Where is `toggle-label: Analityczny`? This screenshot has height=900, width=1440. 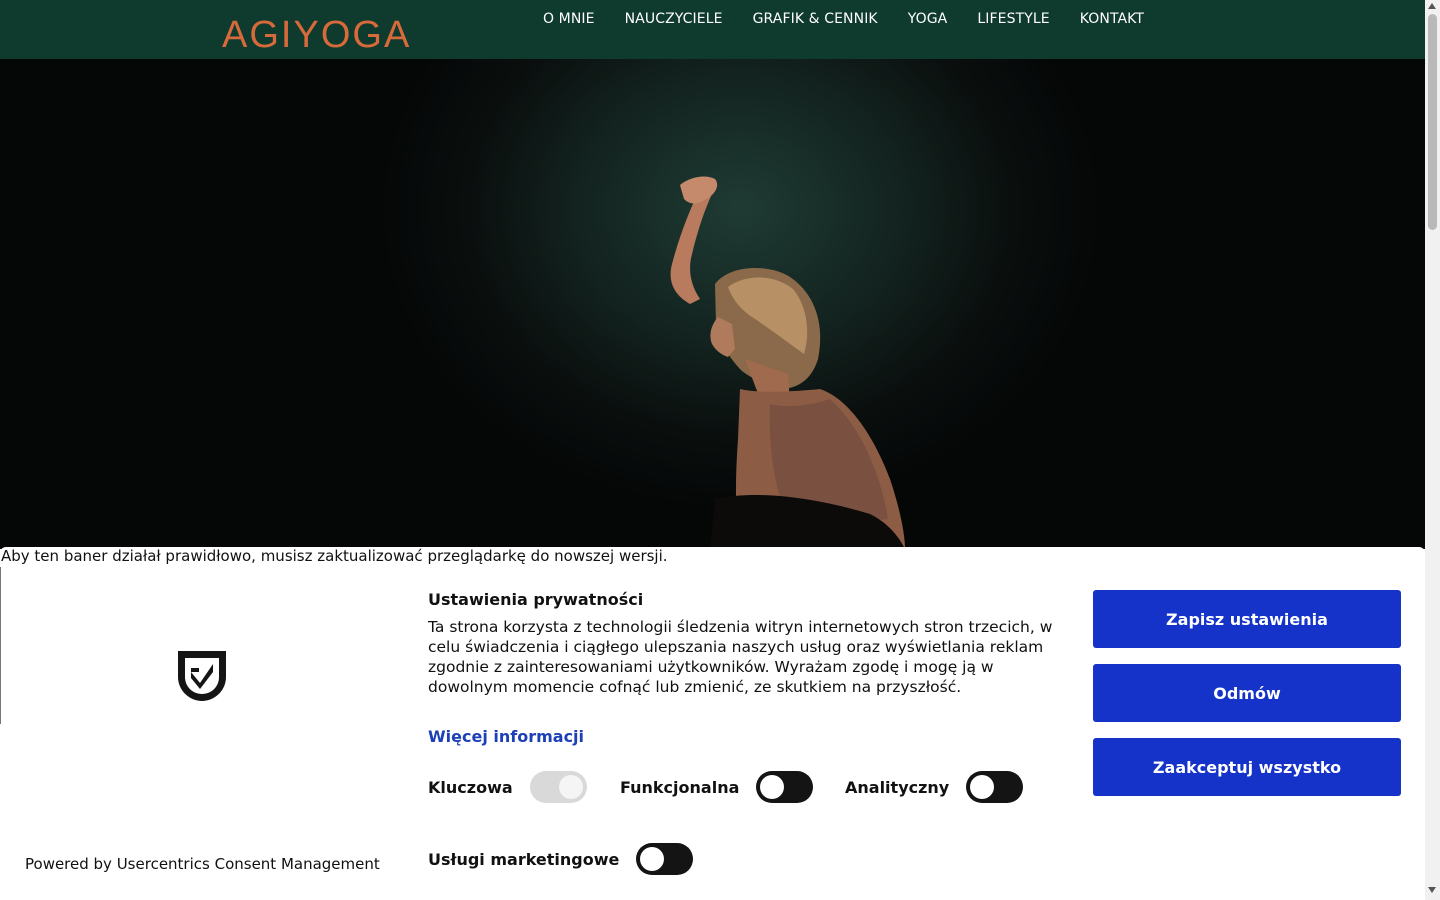
toggle-label: Analityczny is located at coordinates (897, 787).